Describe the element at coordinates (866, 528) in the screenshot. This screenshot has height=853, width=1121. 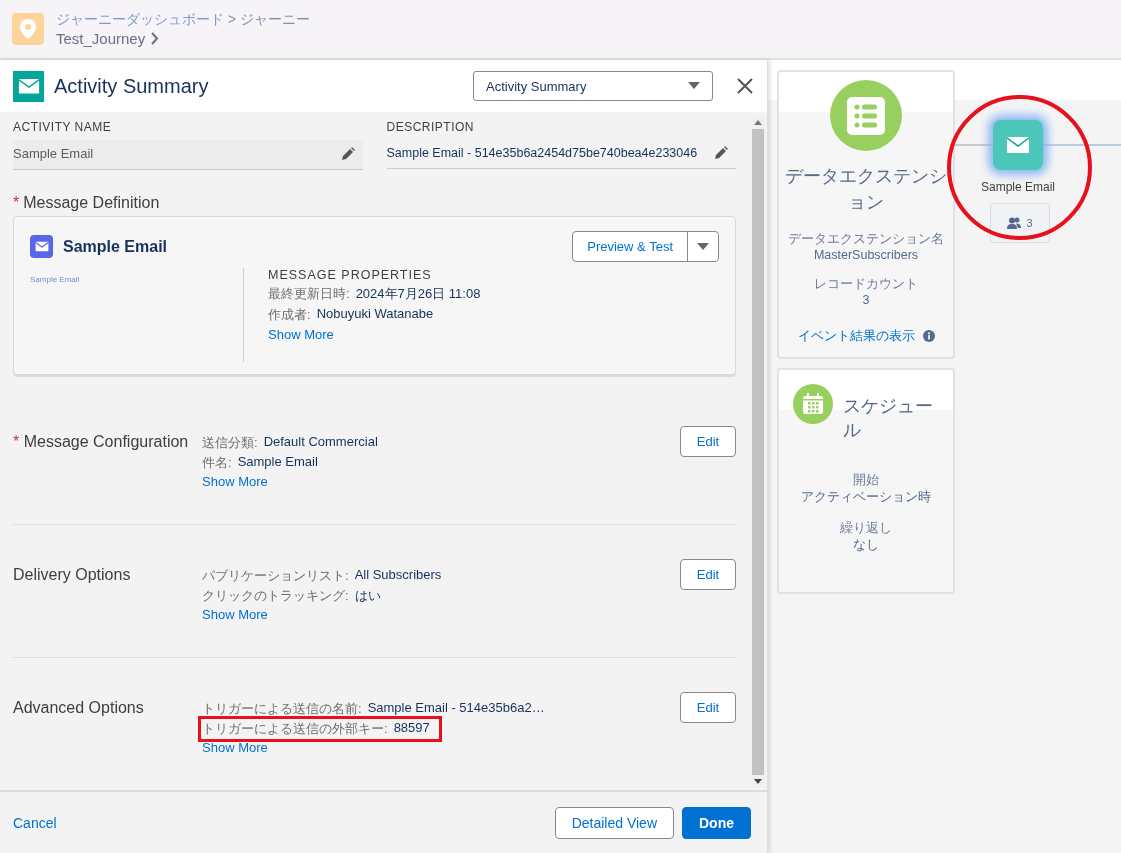
I see `card-field-label: 繰り返し` at that location.